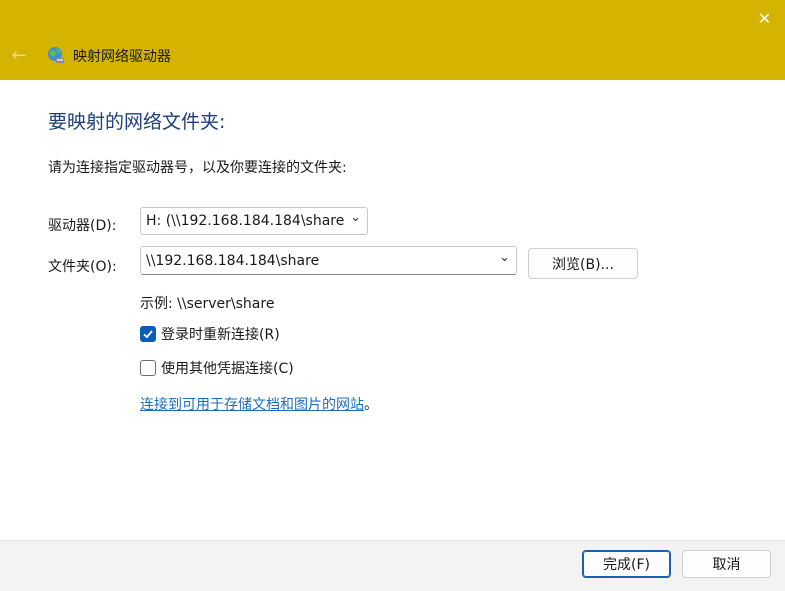  Describe the element at coordinates (227, 369) in the screenshot. I see `other-credentials-label: 使用其他凭据连接(C)` at that location.